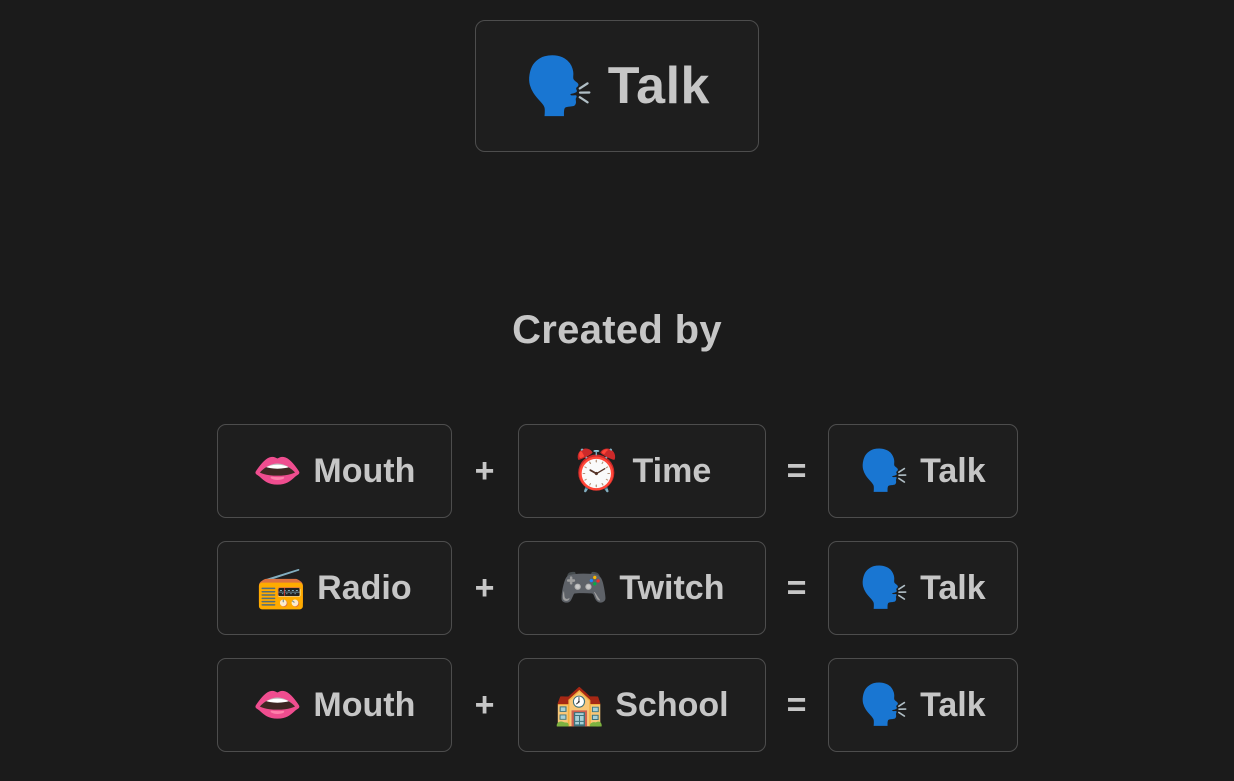 The height and width of the screenshot is (781, 1234). What do you see at coordinates (672, 704) in the screenshot?
I see `recipe-ingredient-b-label: School` at bounding box center [672, 704].